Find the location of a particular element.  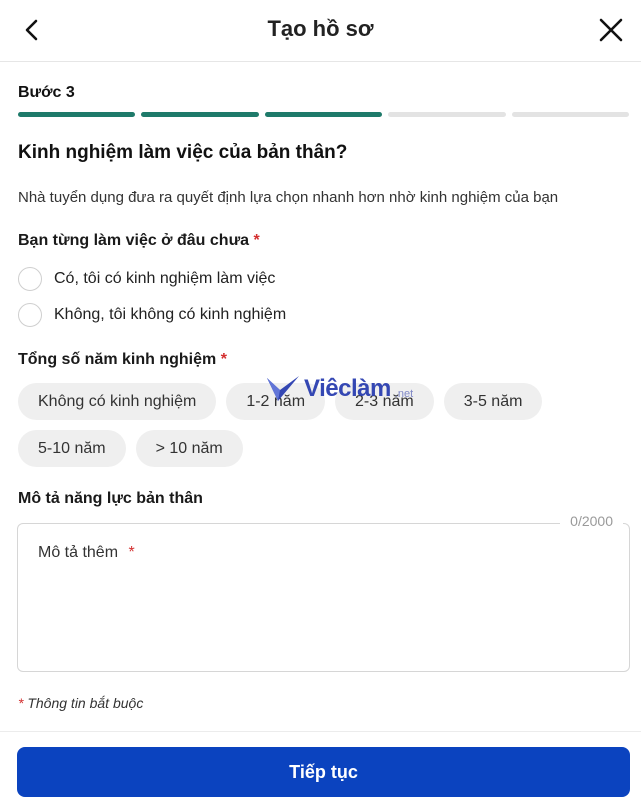

chip-over-10-years: > 10 năm is located at coordinates (189, 448).